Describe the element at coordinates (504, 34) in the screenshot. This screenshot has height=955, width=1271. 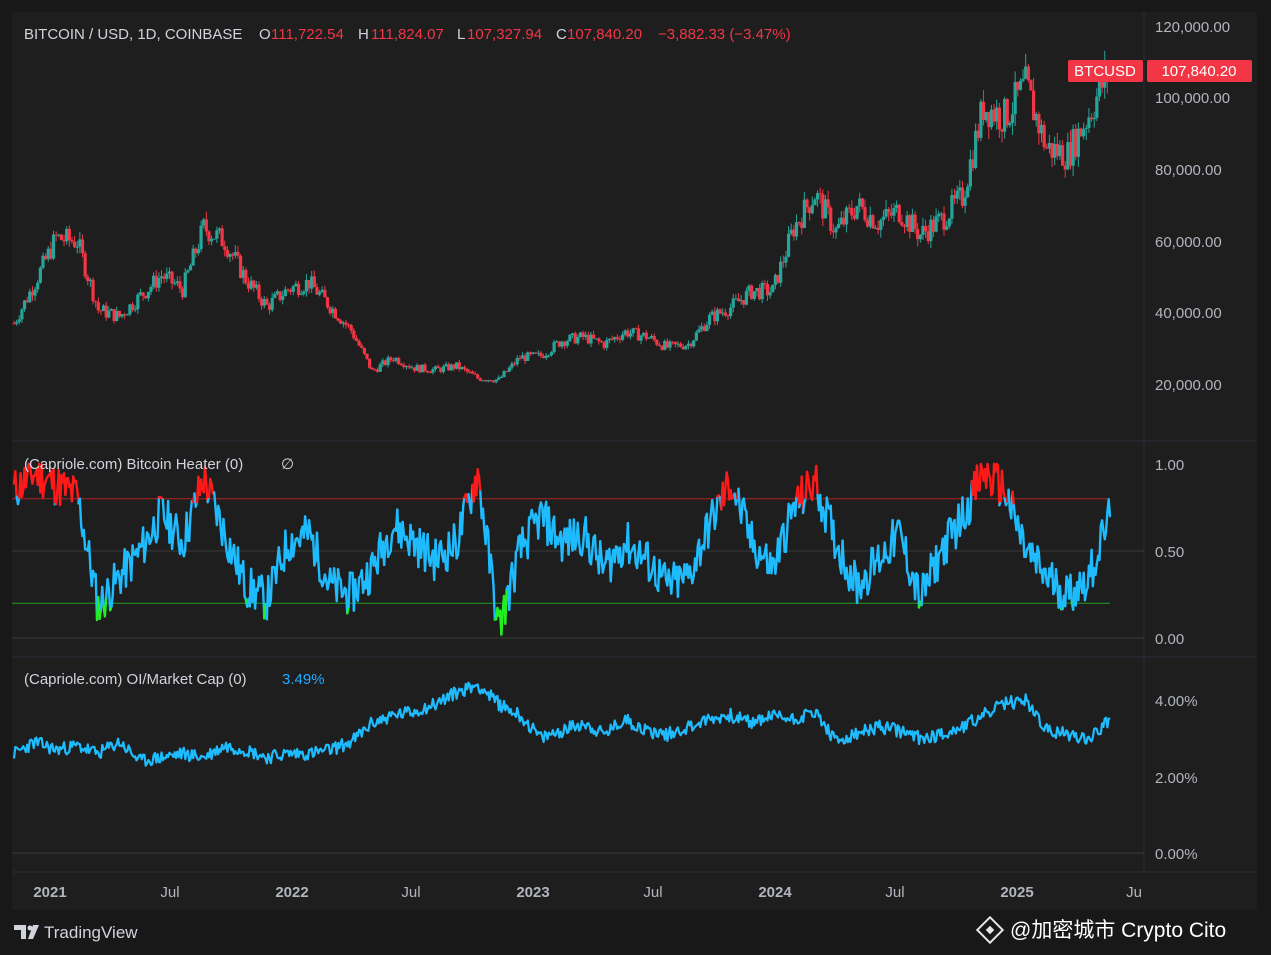
I see `low-value: 107,327.94` at that location.